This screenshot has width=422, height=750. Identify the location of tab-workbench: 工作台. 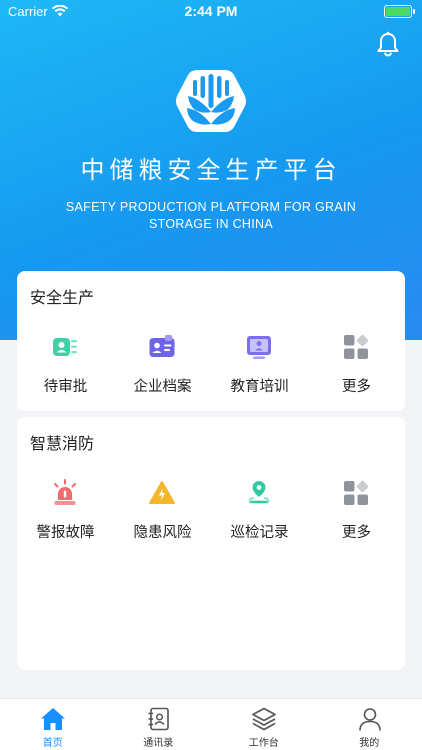
(264, 724).